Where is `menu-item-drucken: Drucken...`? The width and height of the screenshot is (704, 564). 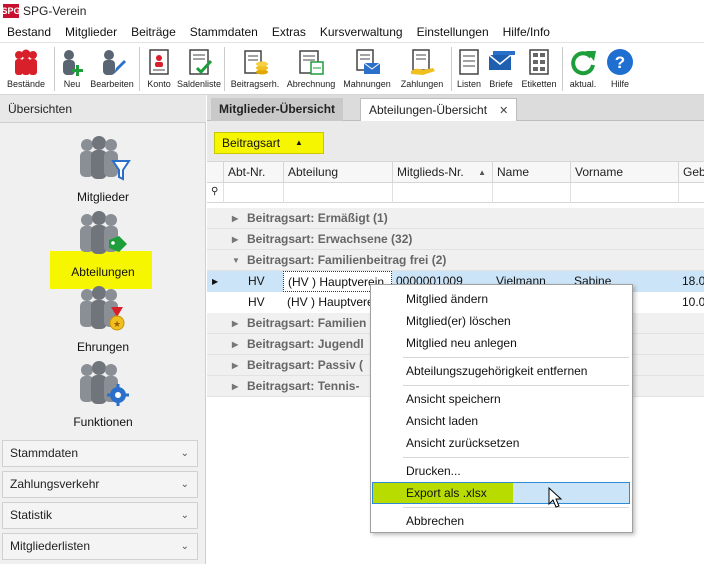 menu-item-drucken: Drucken... is located at coordinates (501, 471).